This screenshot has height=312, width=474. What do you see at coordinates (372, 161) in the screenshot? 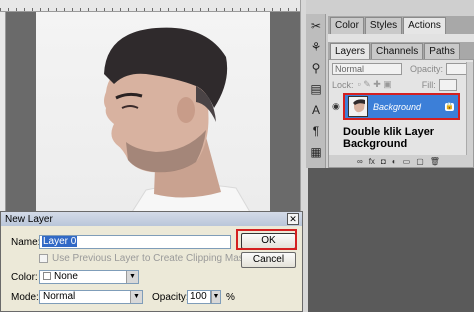
I see `fx-icon: fx` at bounding box center [372, 161].